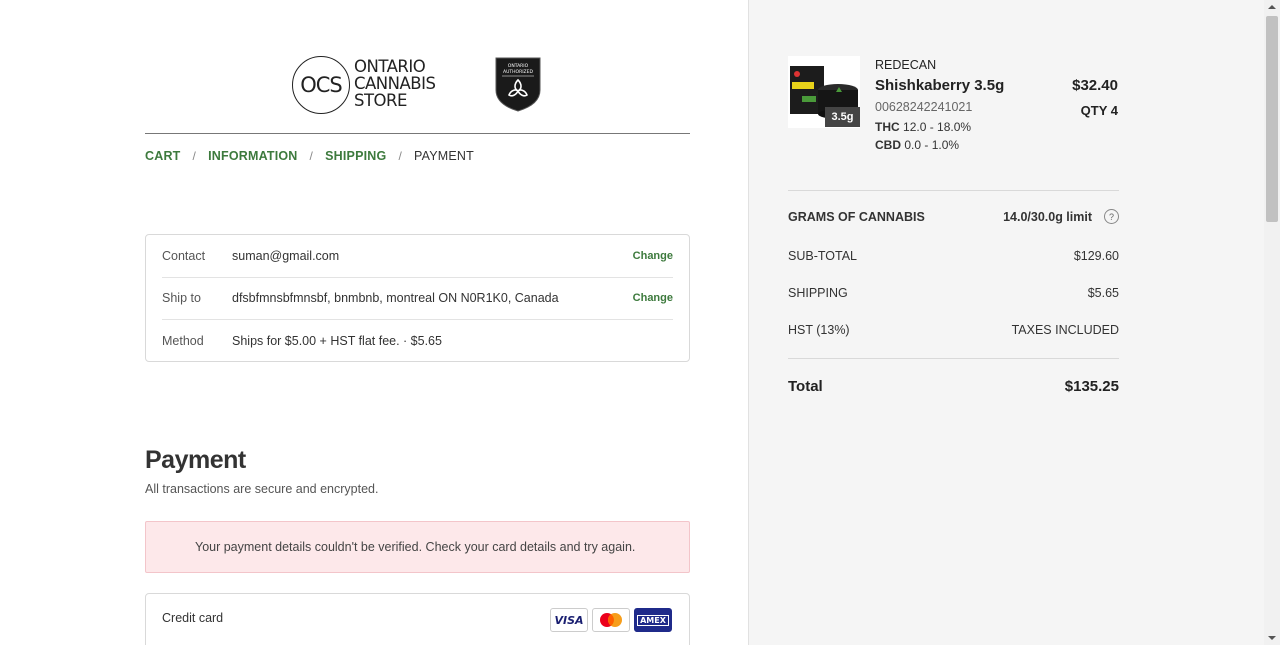 This screenshot has height=645, width=1280. Describe the element at coordinates (805, 386) in the screenshot. I see `total-label: Total` at that location.